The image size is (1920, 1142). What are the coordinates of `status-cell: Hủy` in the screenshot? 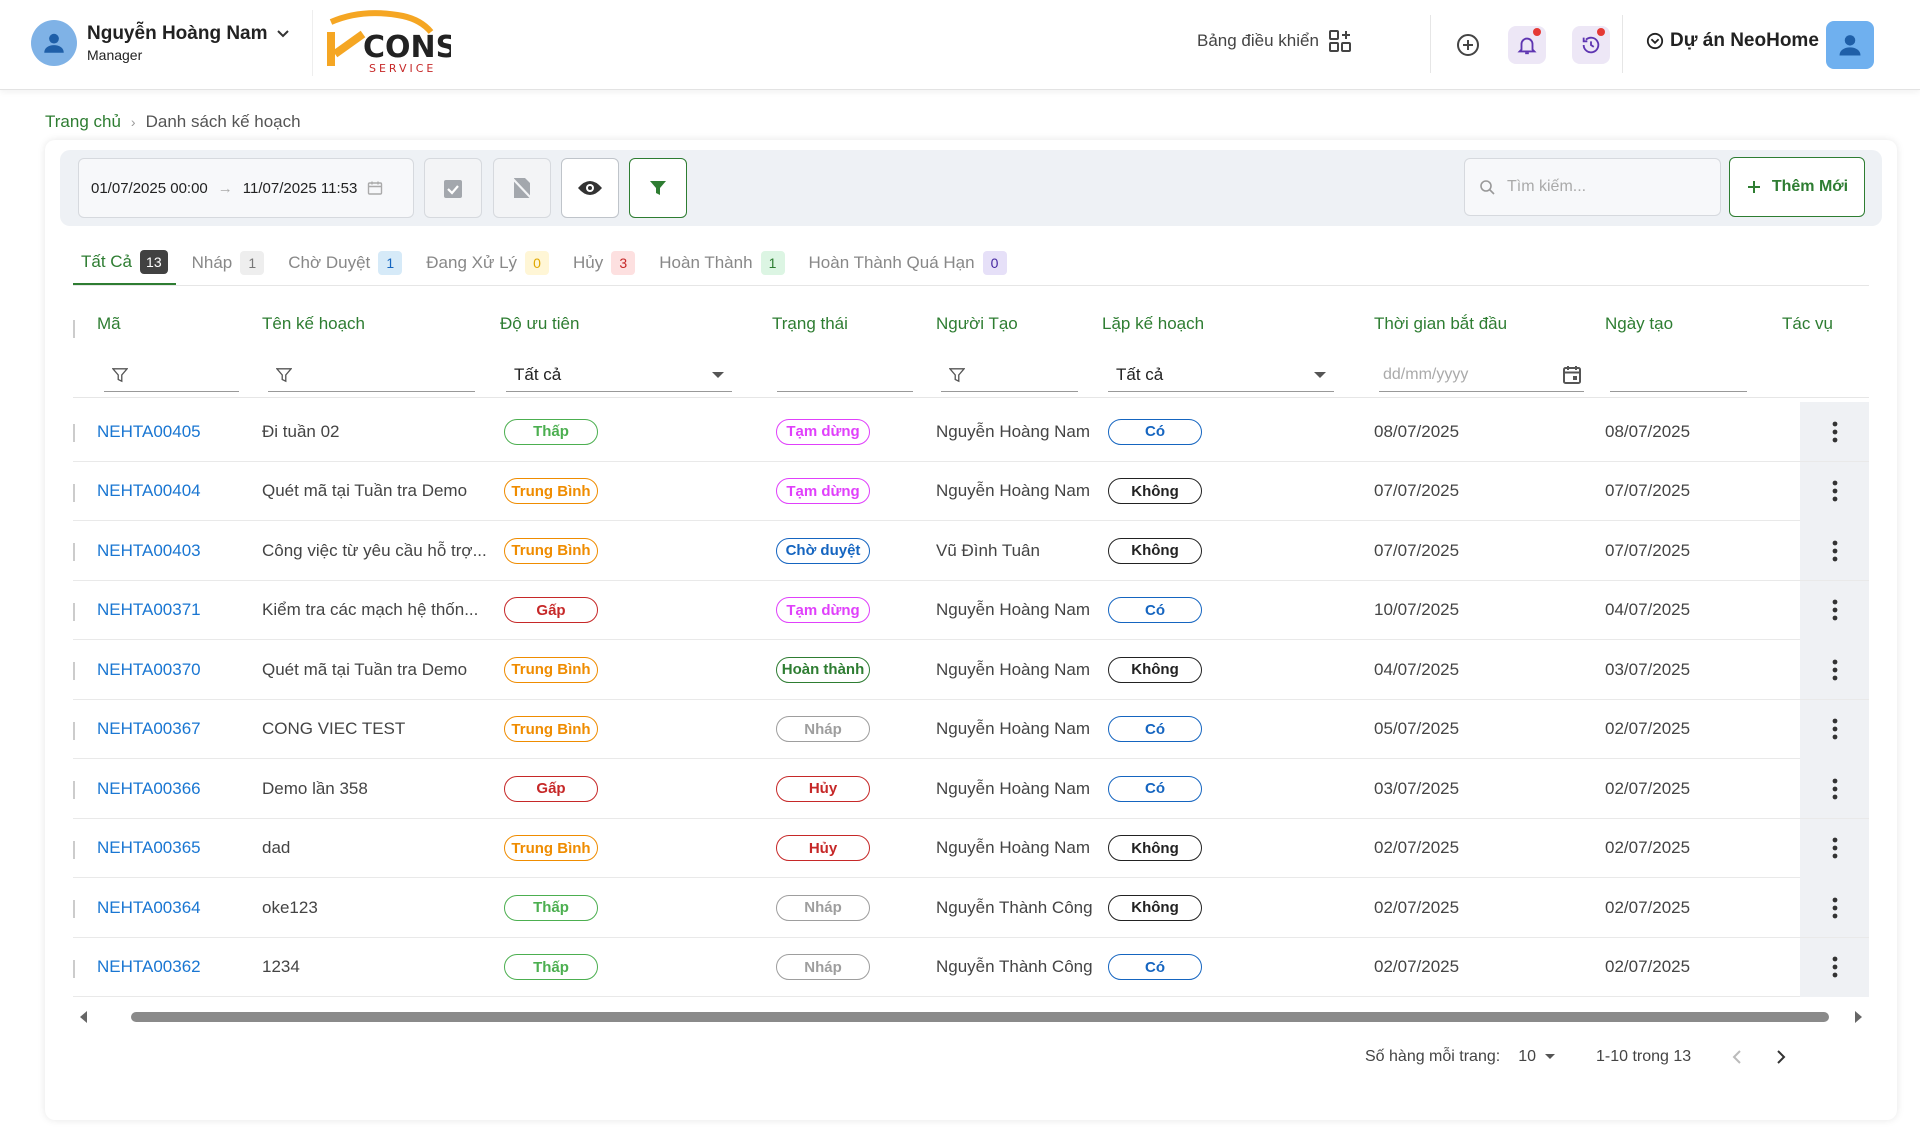 It's located at (825, 788).